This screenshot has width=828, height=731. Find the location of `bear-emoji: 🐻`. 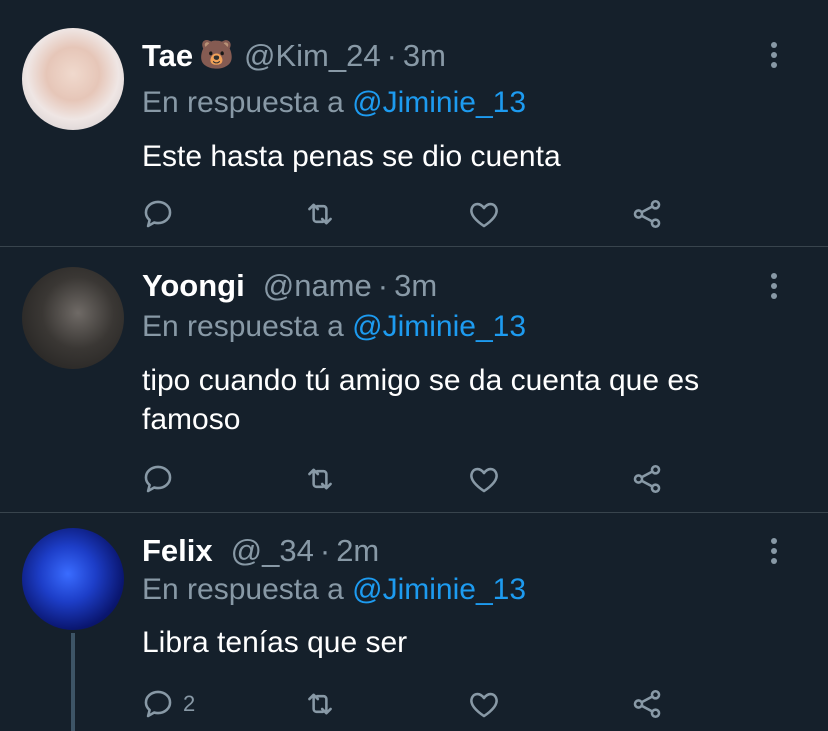

bear-emoji: 🐻 is located at coordinates (216, 54).